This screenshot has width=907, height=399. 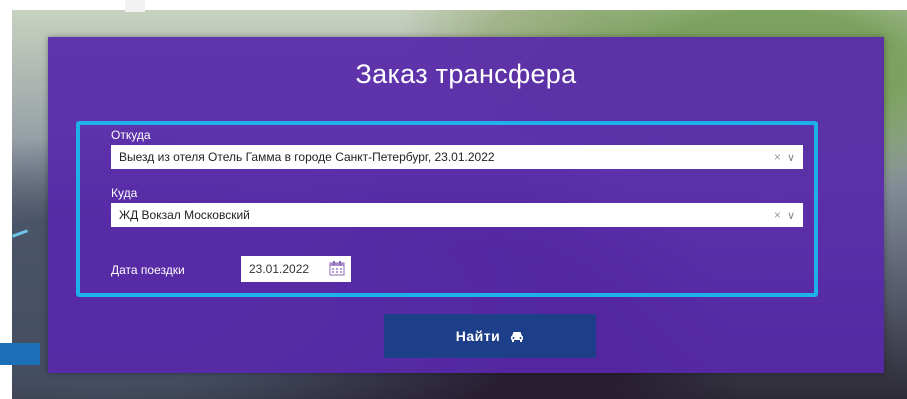 I want to click on to-label: Куда, so click(x=124, y=193).